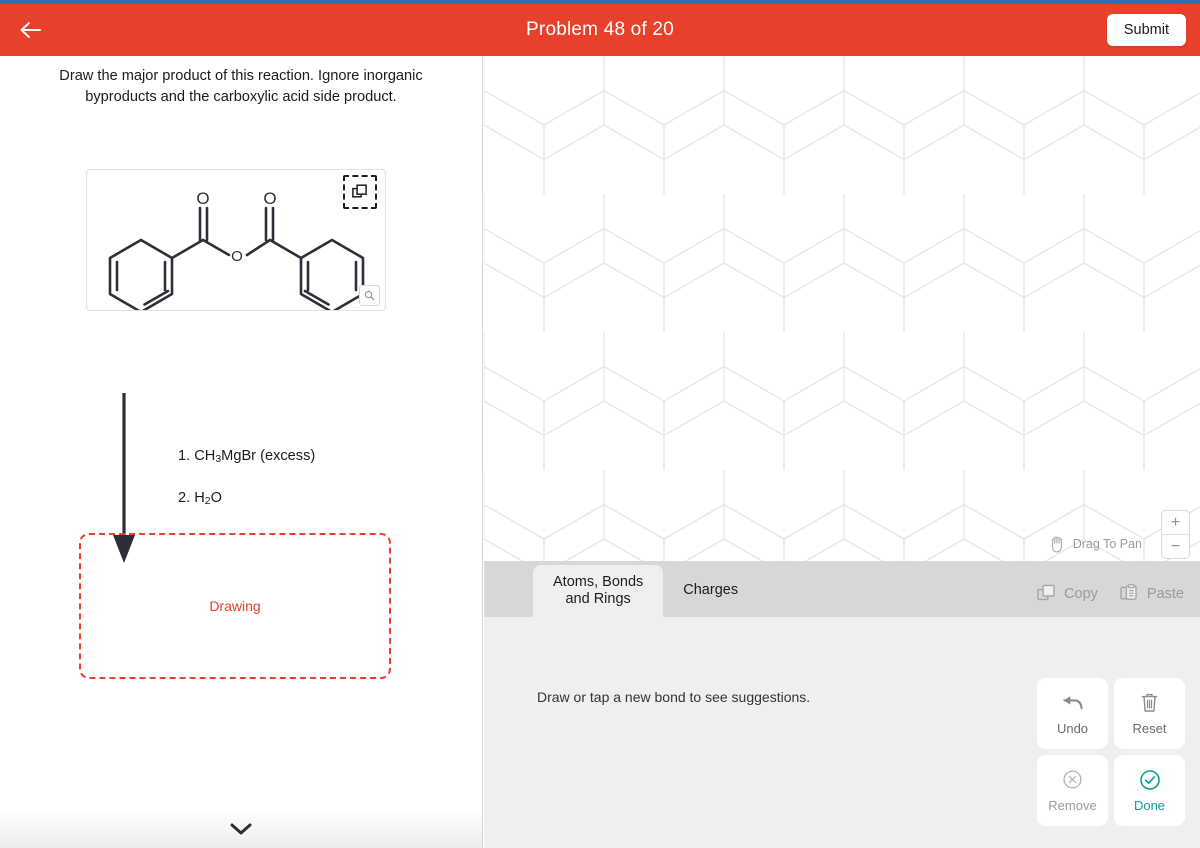 The image size is (1200, 848). I want to click on reagent-item-2: 2. H2O, so click(246, 498).